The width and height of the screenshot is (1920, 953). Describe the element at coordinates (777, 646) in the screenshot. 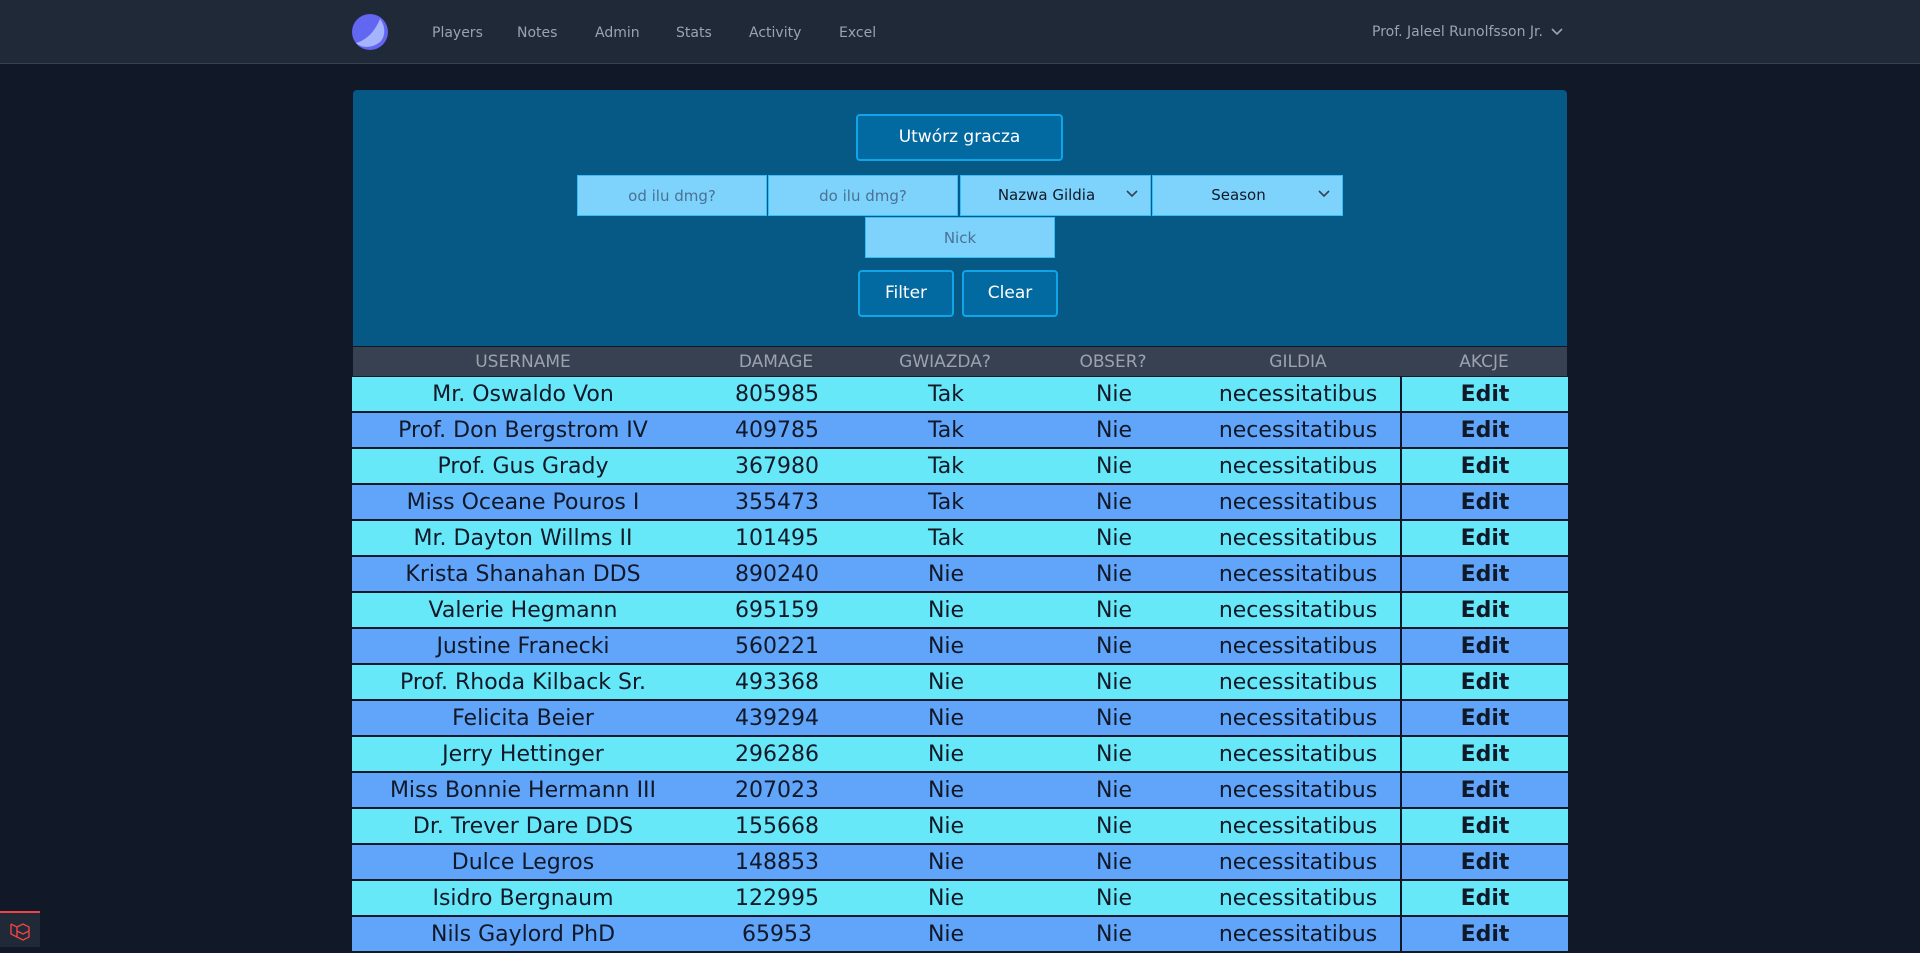

I see `cell-damage: 560221` at that location.